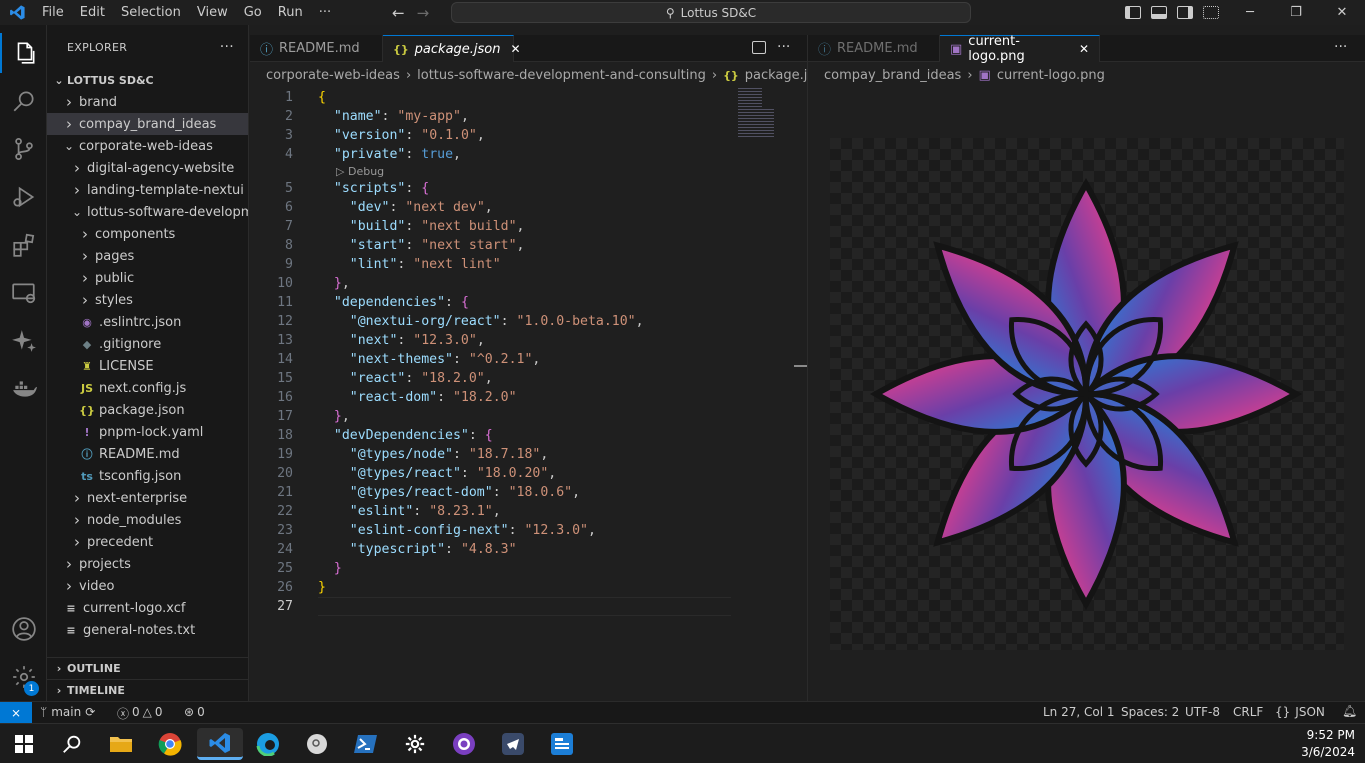 The image size is (1365, 763). I want to click on edge-icon, so click(268, 744).